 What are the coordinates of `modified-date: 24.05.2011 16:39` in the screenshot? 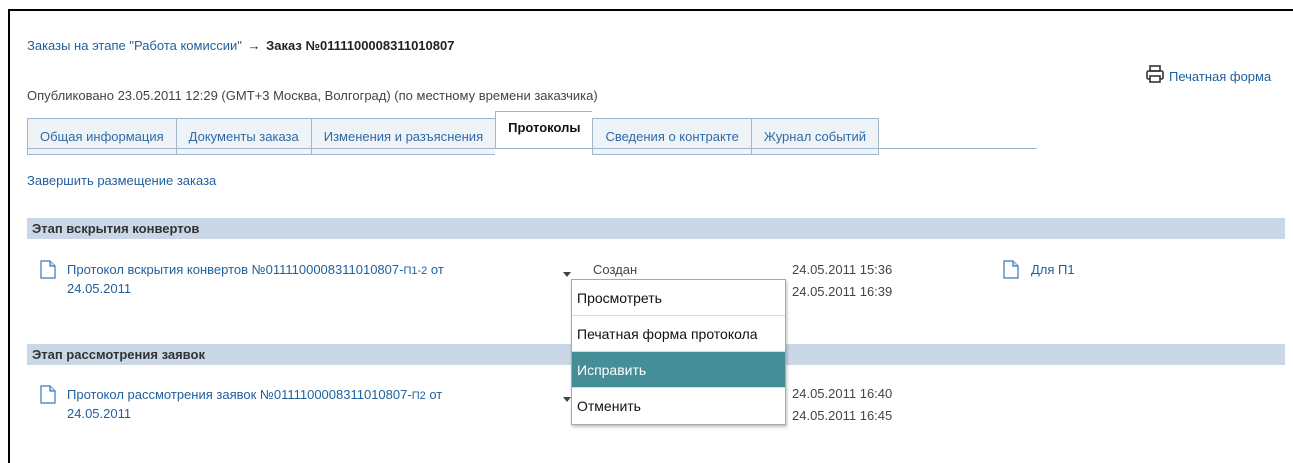 It's located at (842, 291).